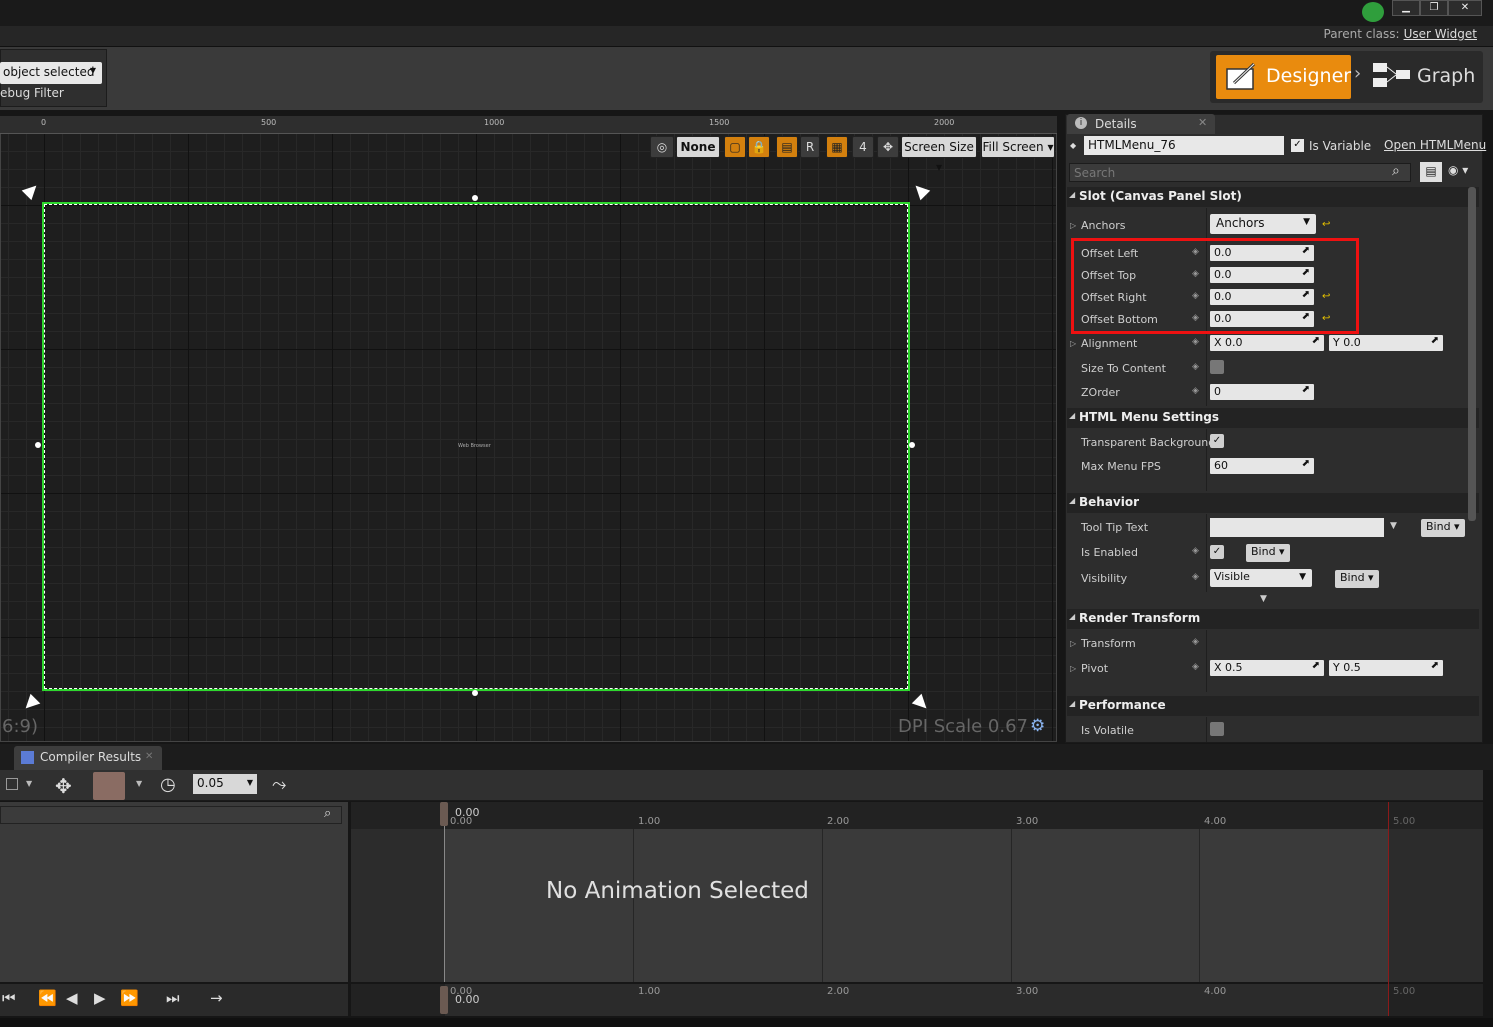 The image size is (1493, 1027). I want to click on size-to-content-checkbox, so click(1217, 367).